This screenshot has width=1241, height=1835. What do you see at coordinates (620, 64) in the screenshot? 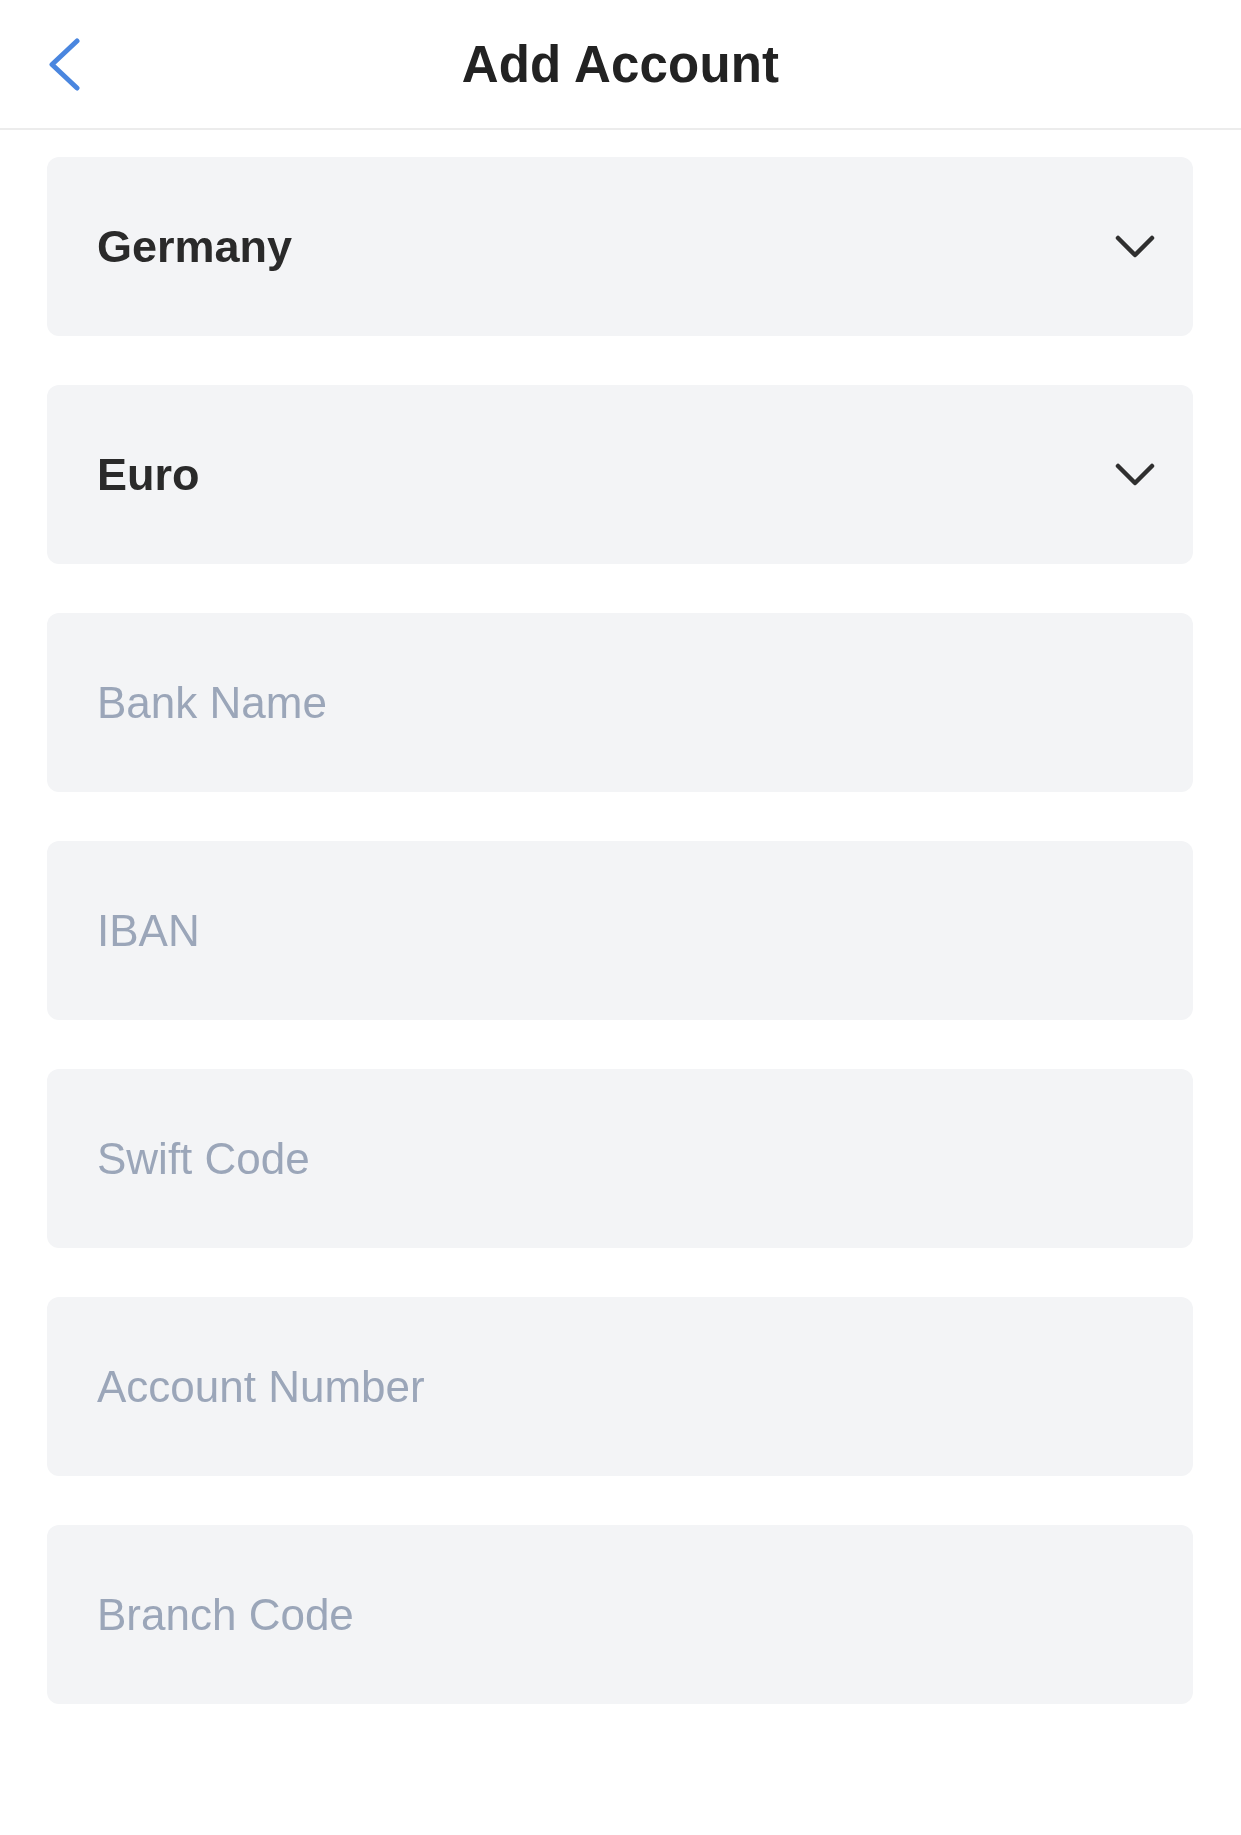
I see `page-title: Add Account` at bounding box center [620, 64].